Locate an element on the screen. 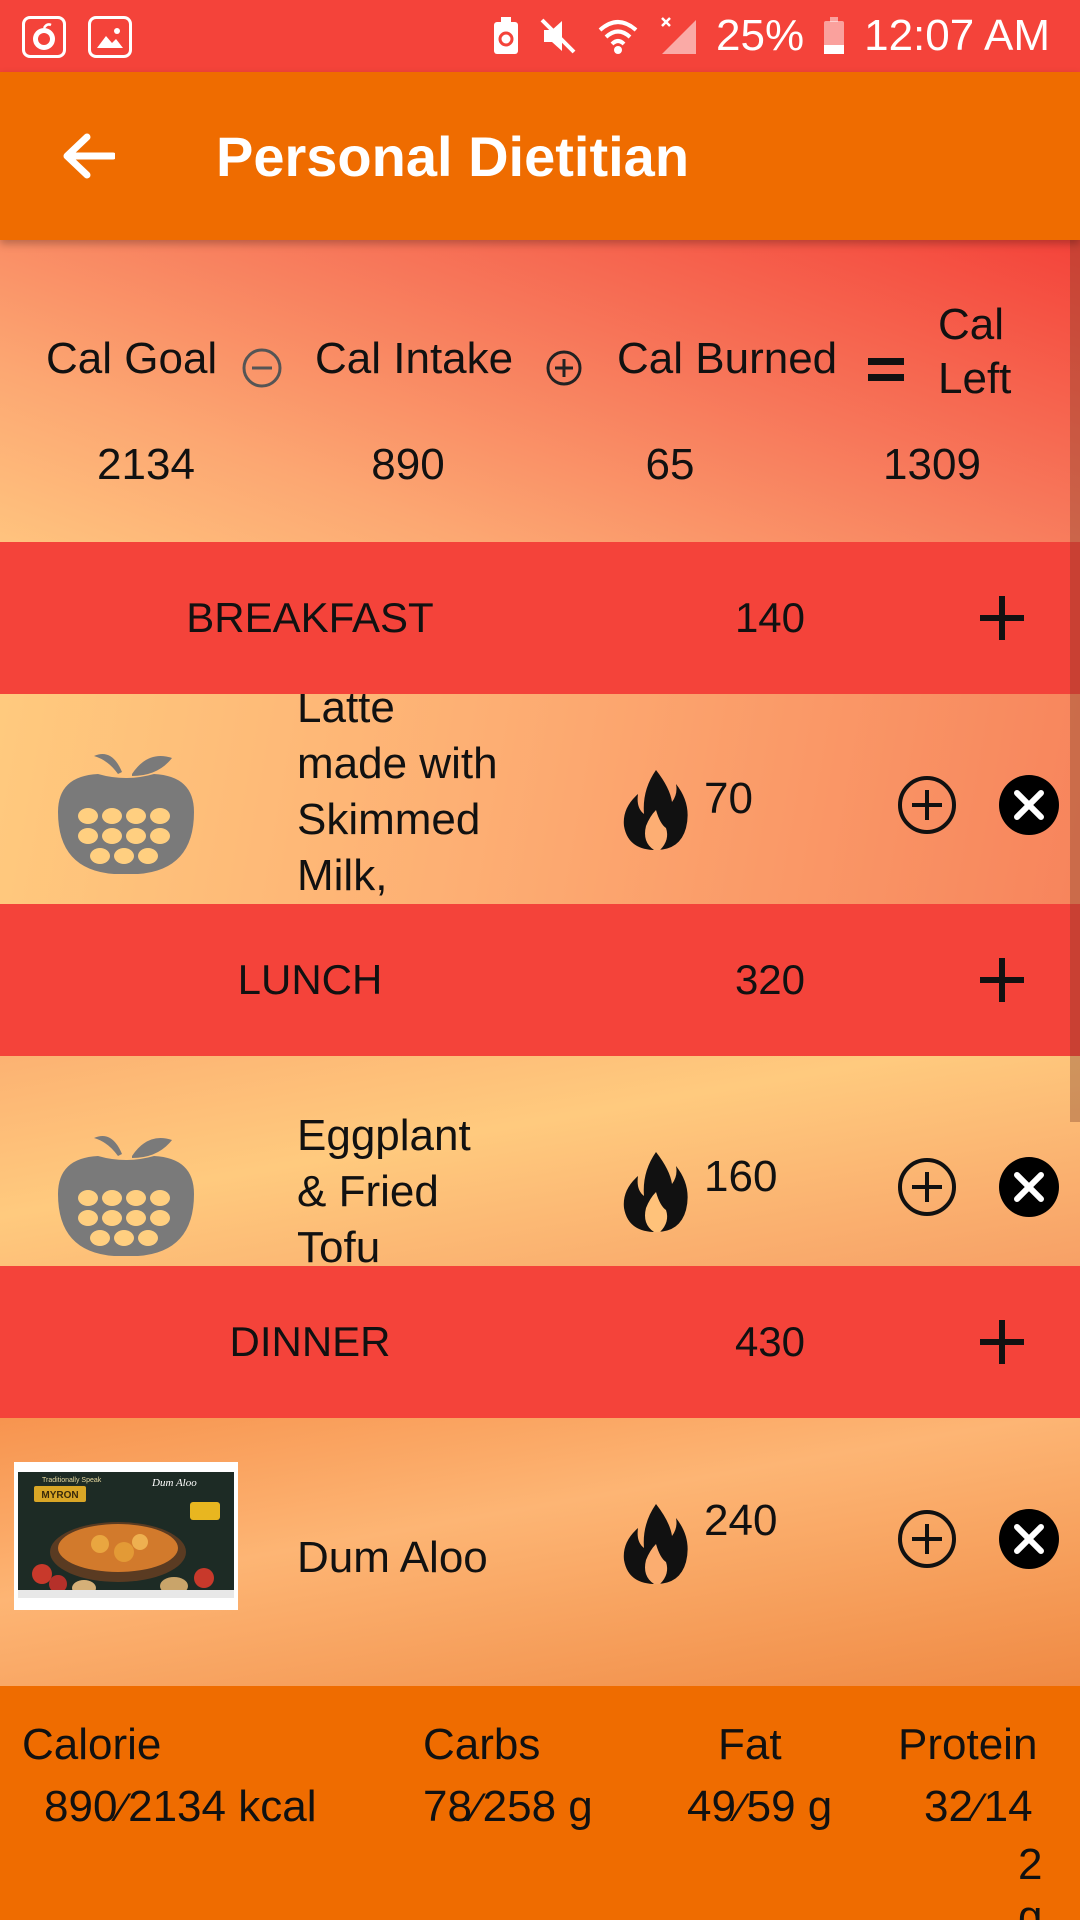 The height and width of the screenshot is (1920, 1080). clock: 12:07 AM is located at coordinates (957, 35).